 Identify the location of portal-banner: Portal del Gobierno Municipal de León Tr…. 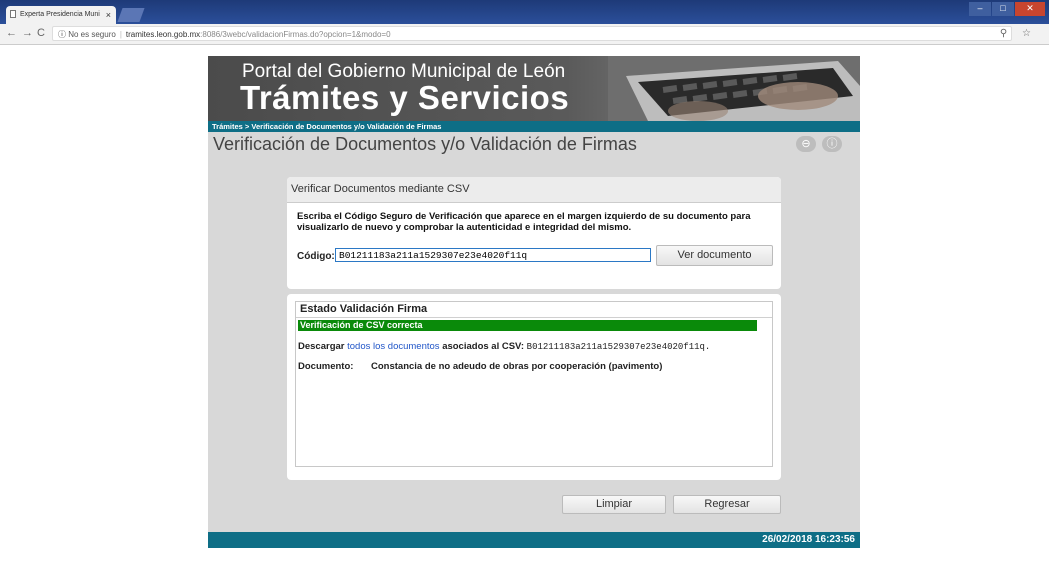
(534, 88).